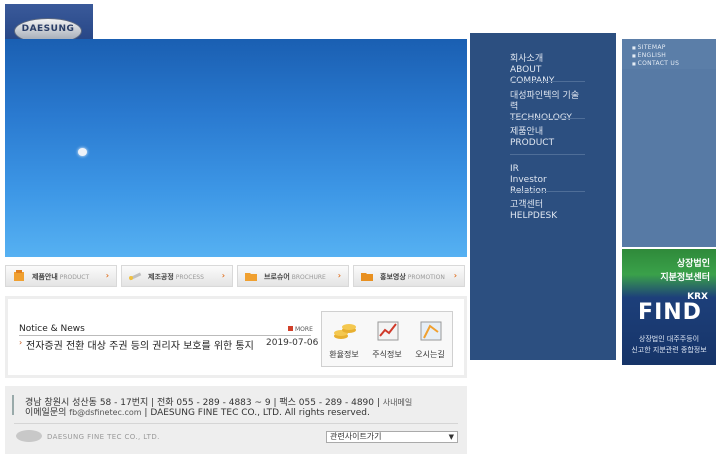  Describe the element at coordinates (165, 335) in the screenshot. I see `notice-divider` at that location.